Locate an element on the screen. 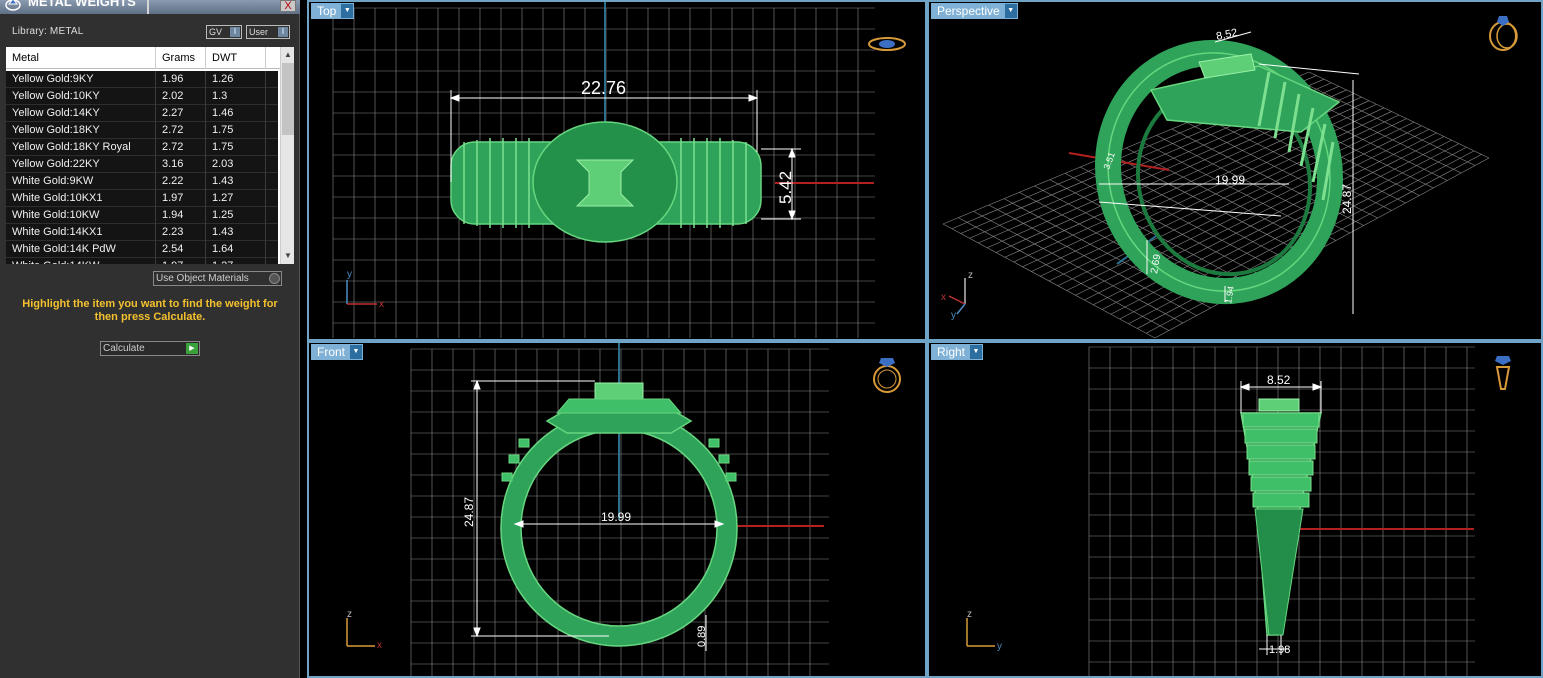 The image size is (1543, 678). table-header: Metal Grams DWT is located at coordinates (144, 58).